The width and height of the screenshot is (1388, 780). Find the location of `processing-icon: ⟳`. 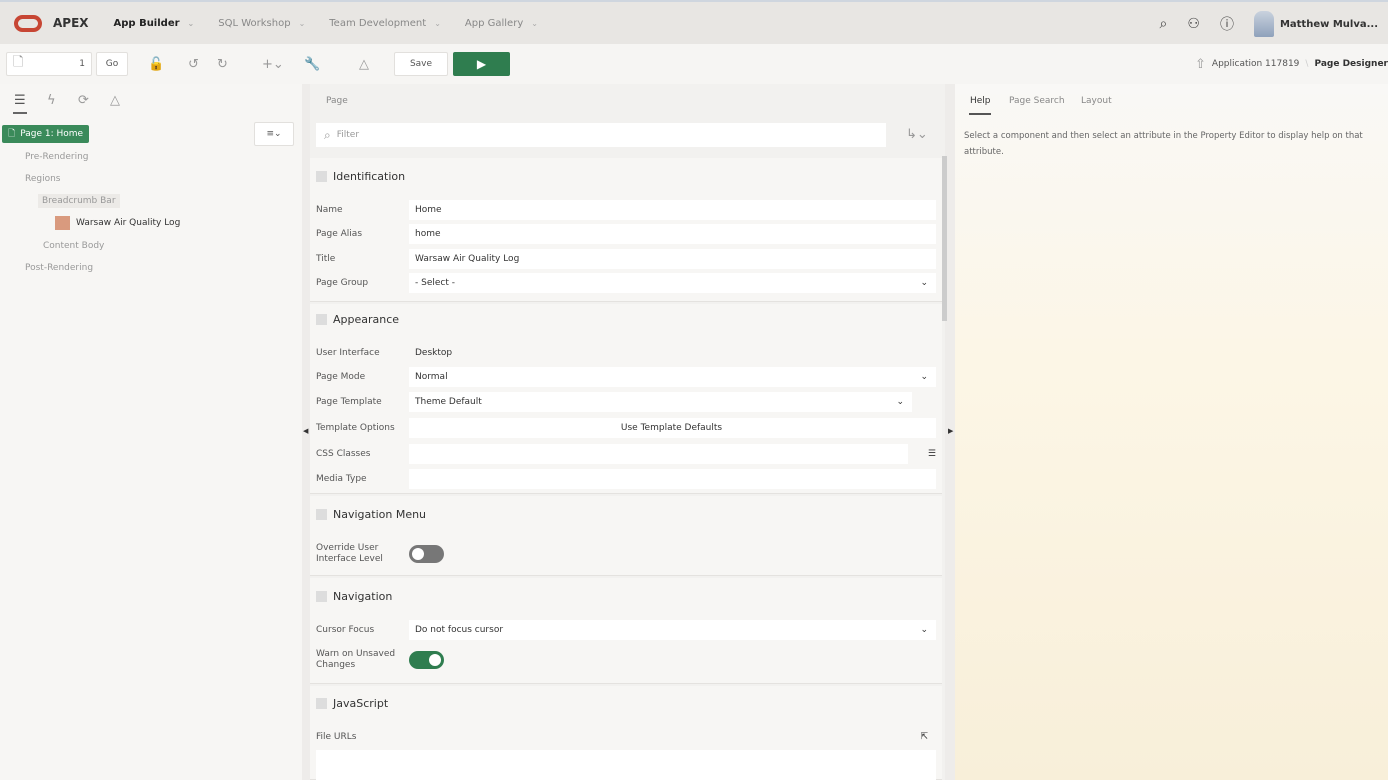

processing-icon: ⟳ is located at coordinates (83, 100).